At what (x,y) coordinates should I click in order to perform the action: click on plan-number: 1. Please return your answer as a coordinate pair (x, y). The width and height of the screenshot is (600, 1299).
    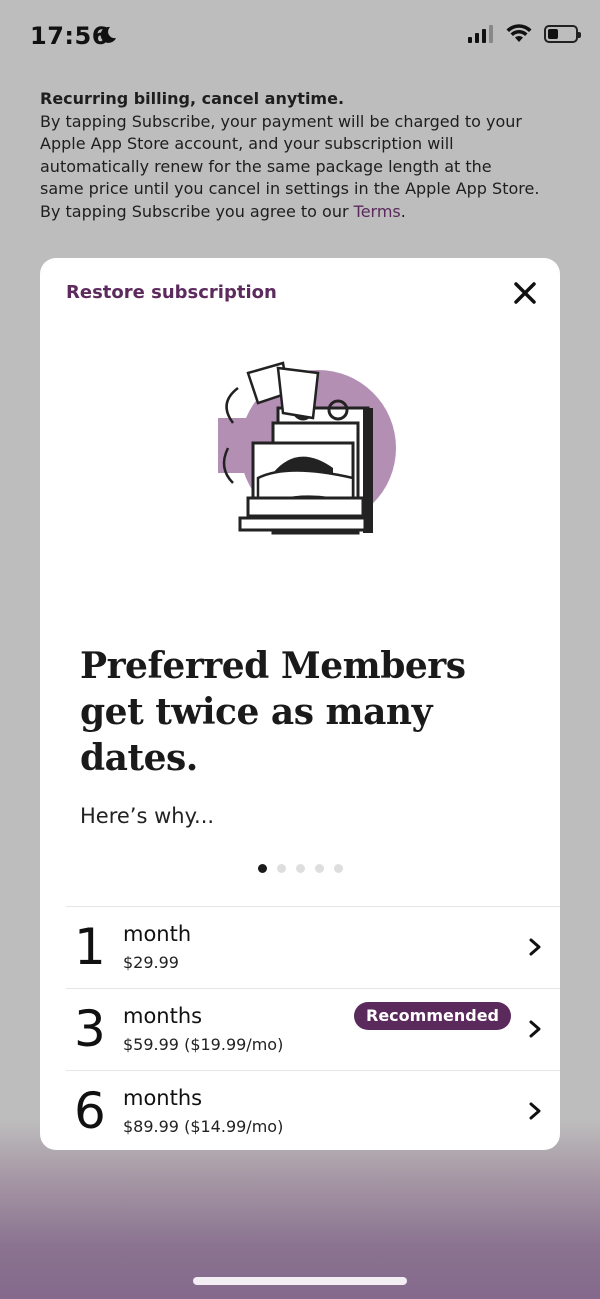
    Looking at the image, I should click on (90, 947).